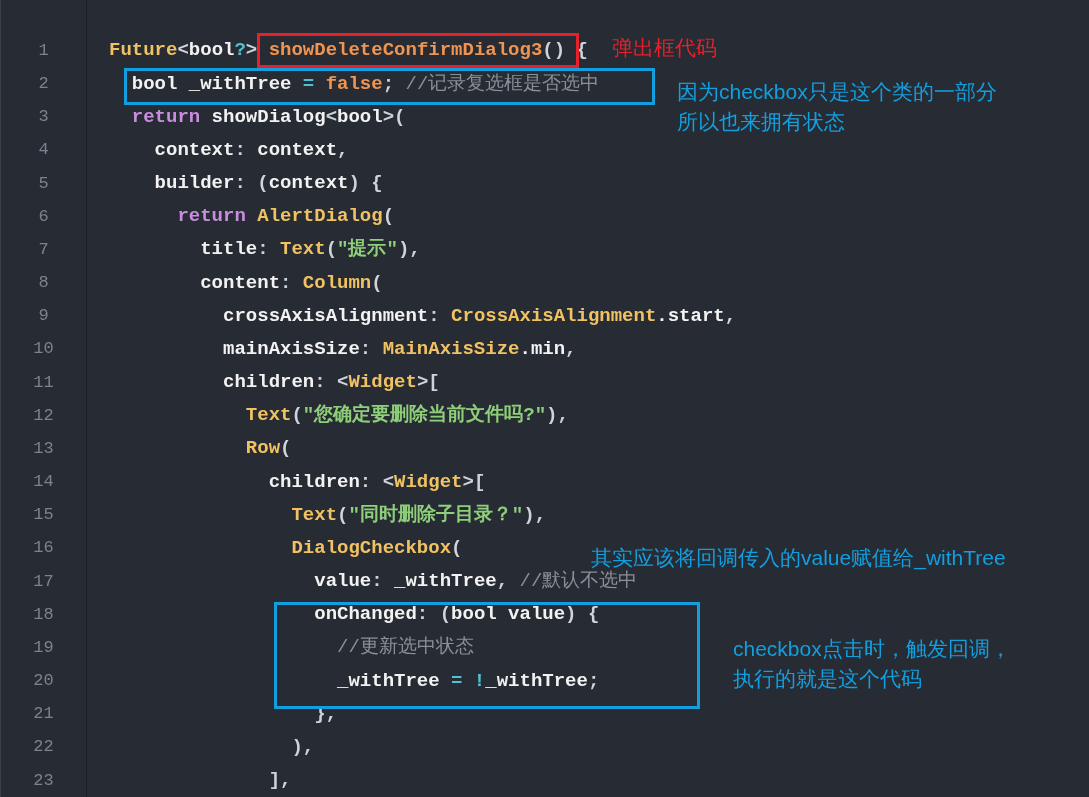 The width and height of the screenshot is (1089, 797). What do you see at coordinates (353, 84) in the screenshot?
I see `code-identifier: false` at bounding box center [353, 84].